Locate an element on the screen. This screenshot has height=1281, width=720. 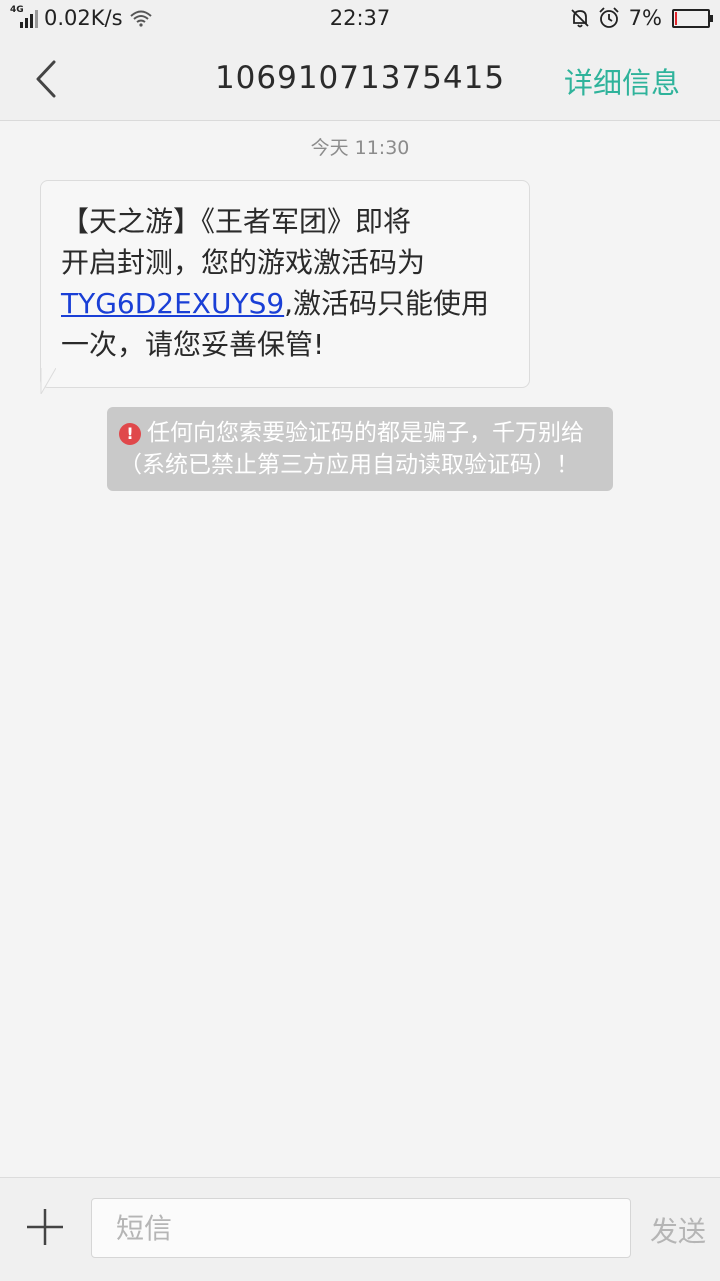
message-line-4: 一次，请您妥善保管! is located at coordinates (193, 344).